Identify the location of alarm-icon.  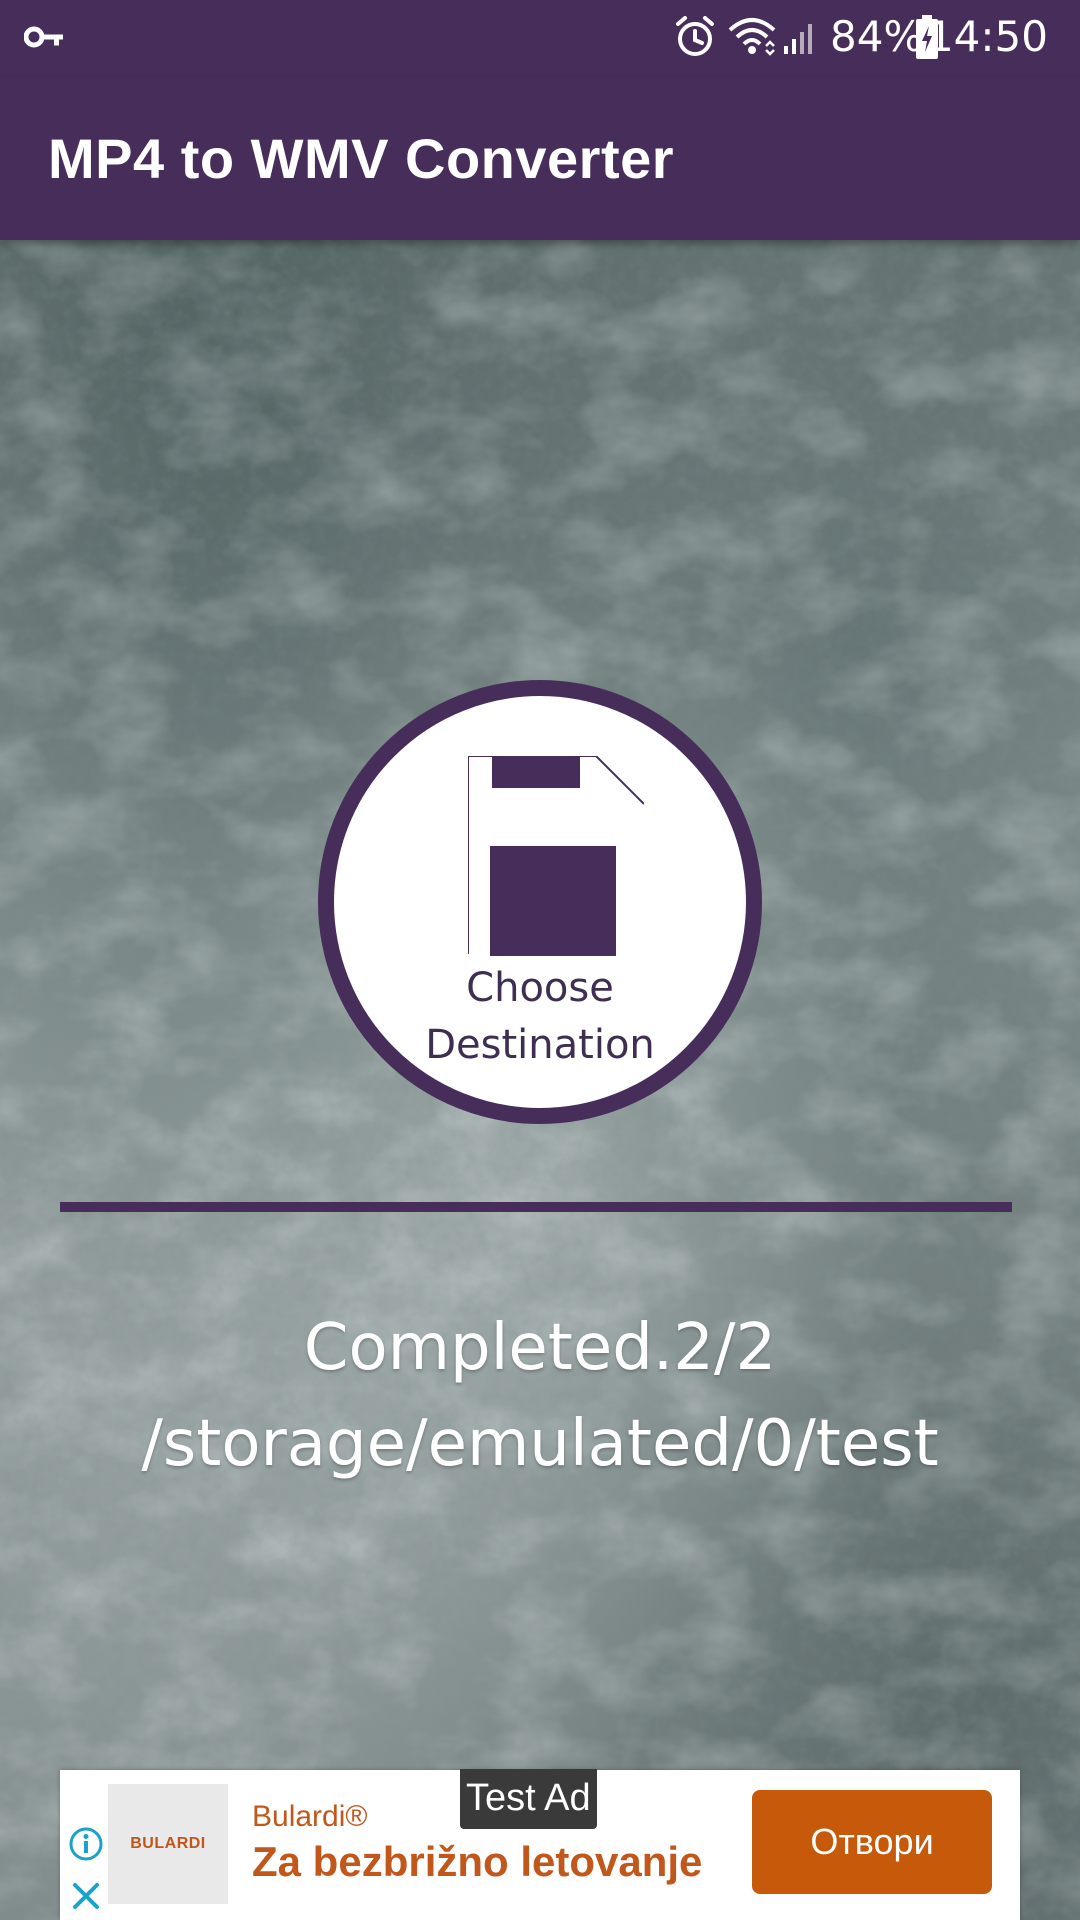
(695, 36).